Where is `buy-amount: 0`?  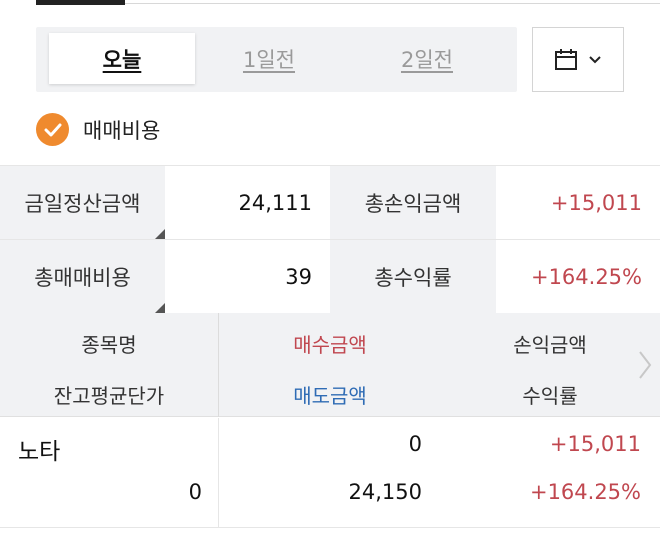
buy-amount: 0 is located at coordinates (415, 444).